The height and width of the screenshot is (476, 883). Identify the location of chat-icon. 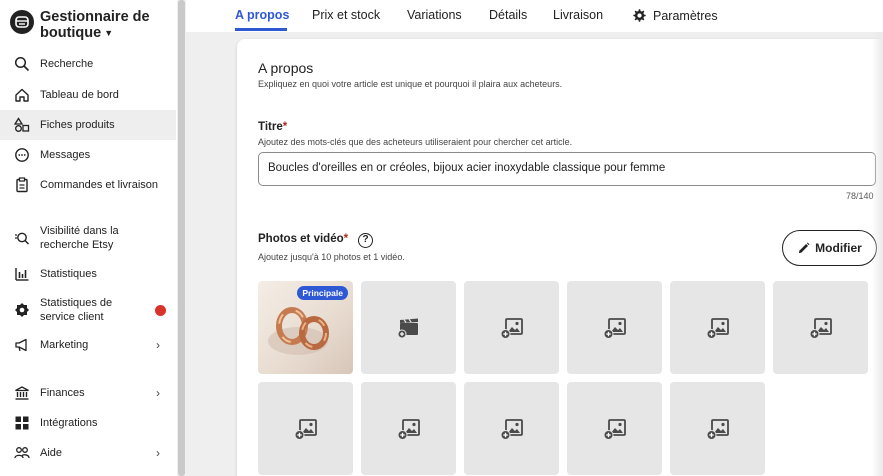
(22, 155).